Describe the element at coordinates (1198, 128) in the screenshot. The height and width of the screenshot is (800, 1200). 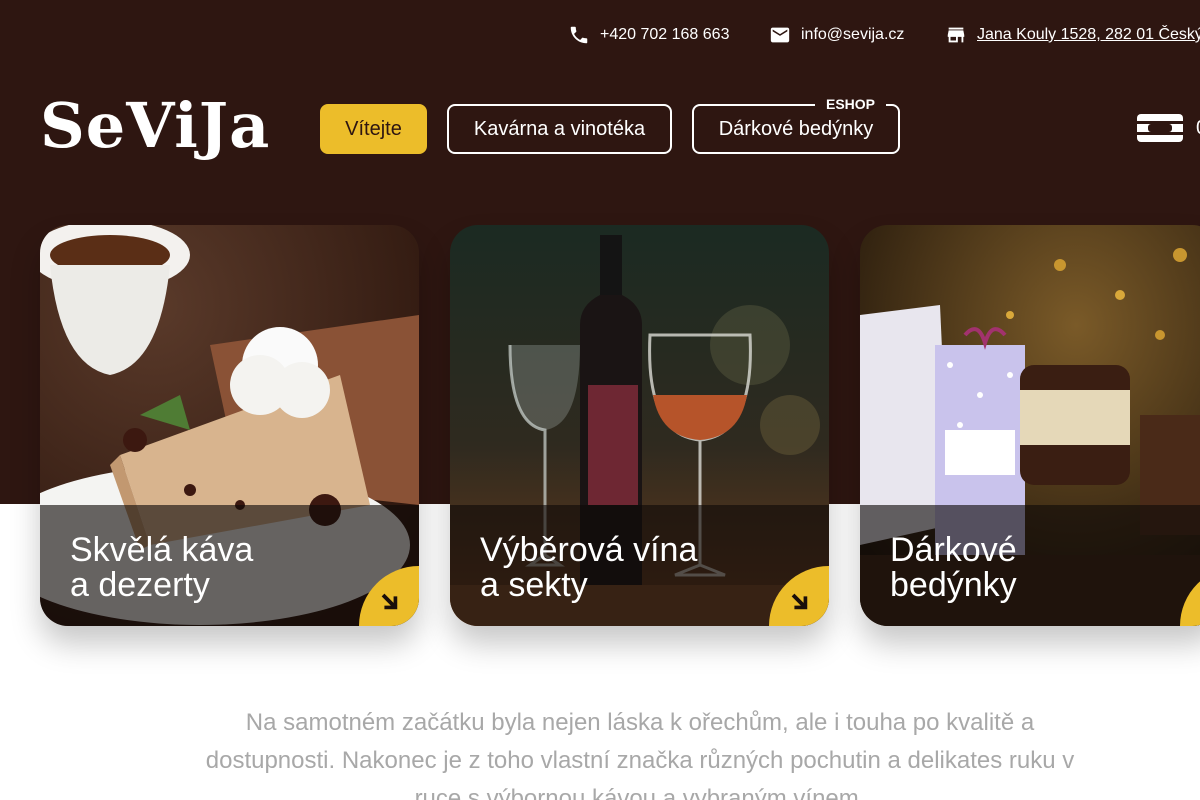
I see `cart-count: 0` at that location.